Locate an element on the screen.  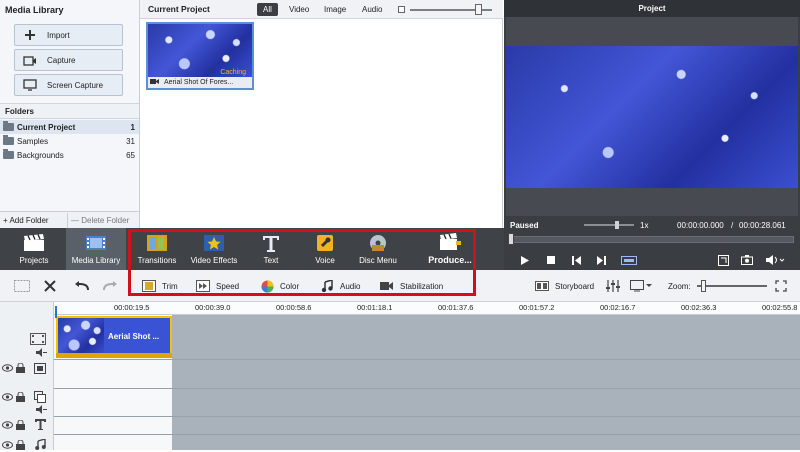
ruler-tick: 00:00:39.0 is located at coordinates (213, 307).